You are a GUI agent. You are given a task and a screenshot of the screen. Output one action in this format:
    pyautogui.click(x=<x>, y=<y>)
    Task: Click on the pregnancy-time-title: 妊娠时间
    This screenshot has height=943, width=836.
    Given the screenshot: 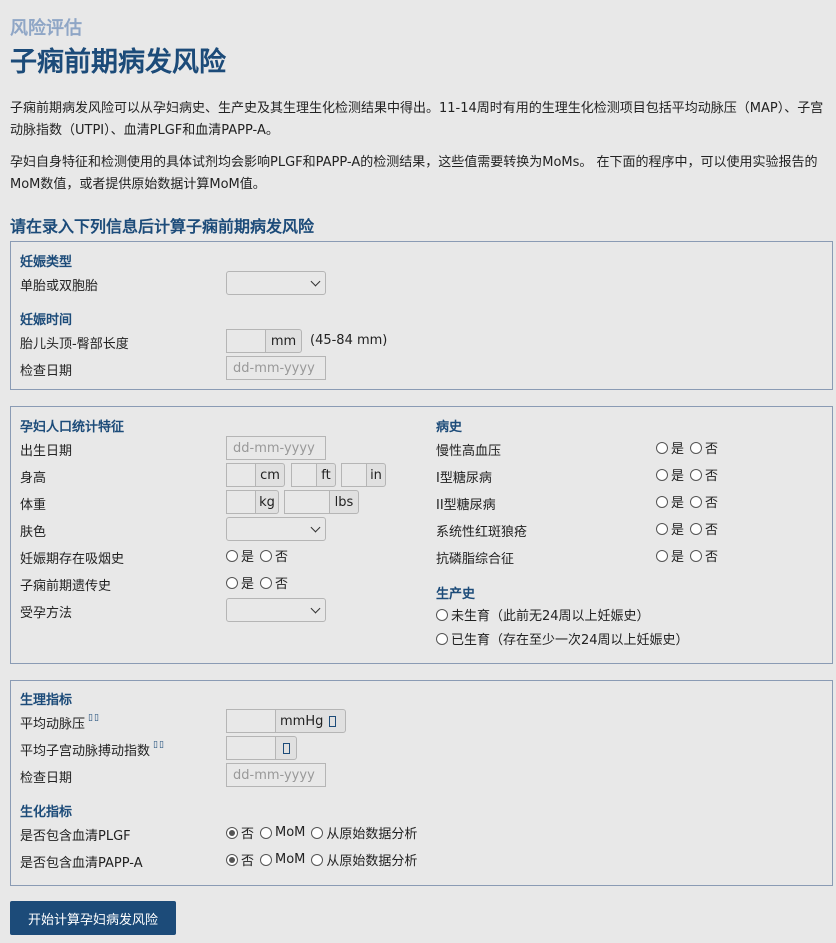 What is the action you would take?
    pyautogui.click(x=46, y=320)
    